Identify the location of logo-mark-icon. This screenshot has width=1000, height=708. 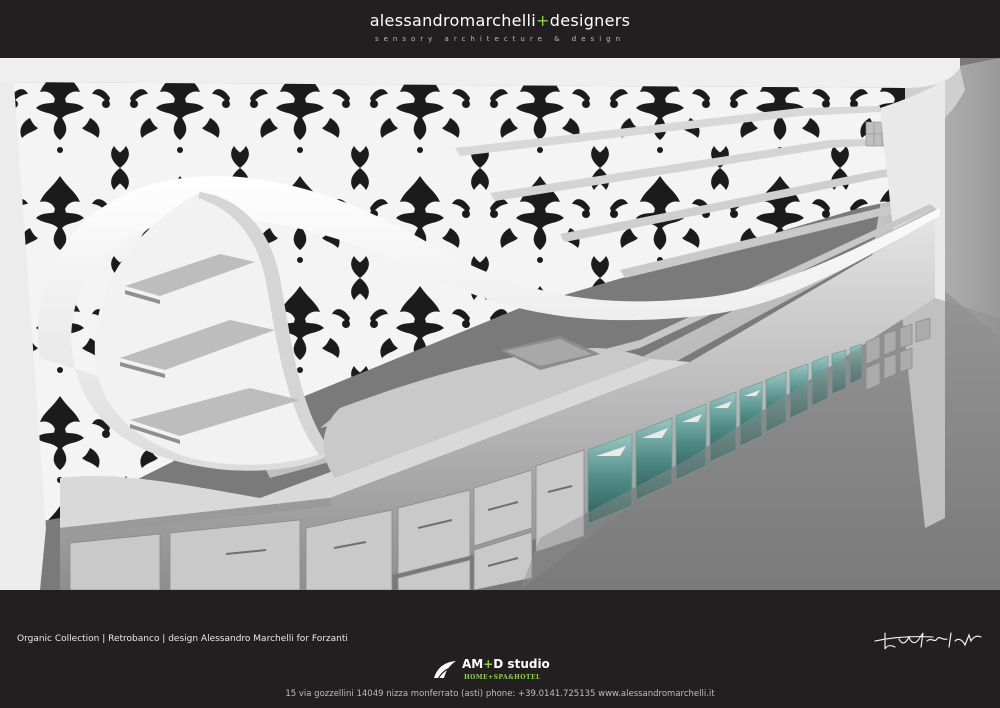
(445, 670).